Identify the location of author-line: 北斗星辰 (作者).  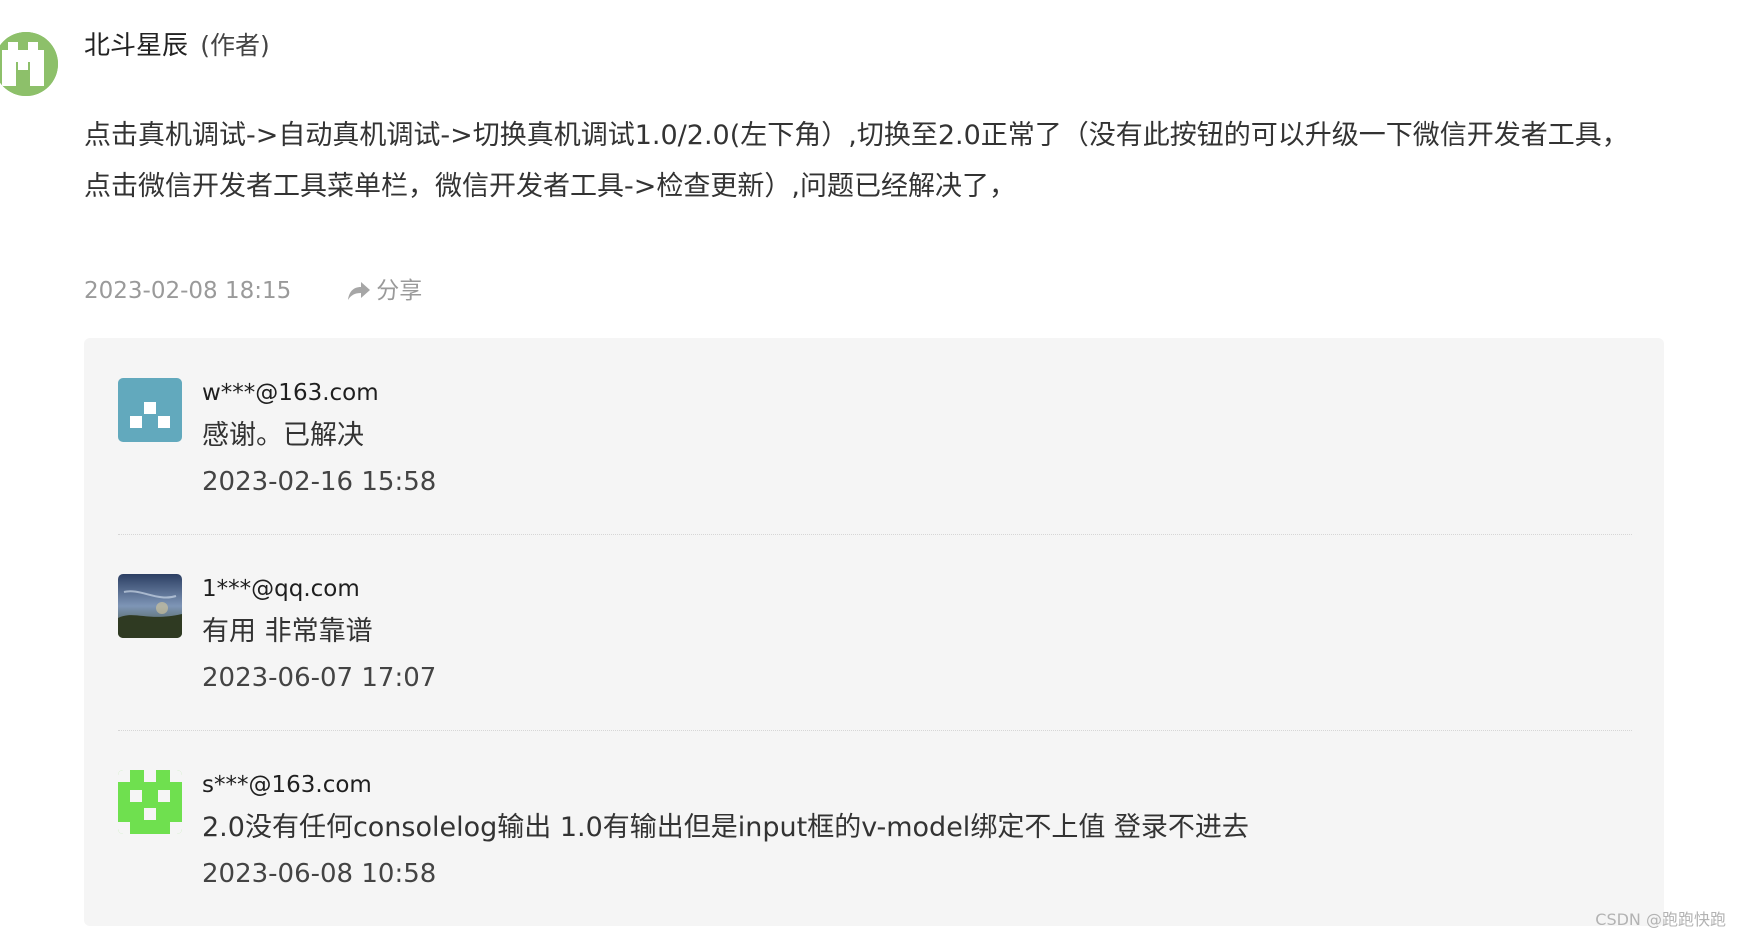
(177, 46).